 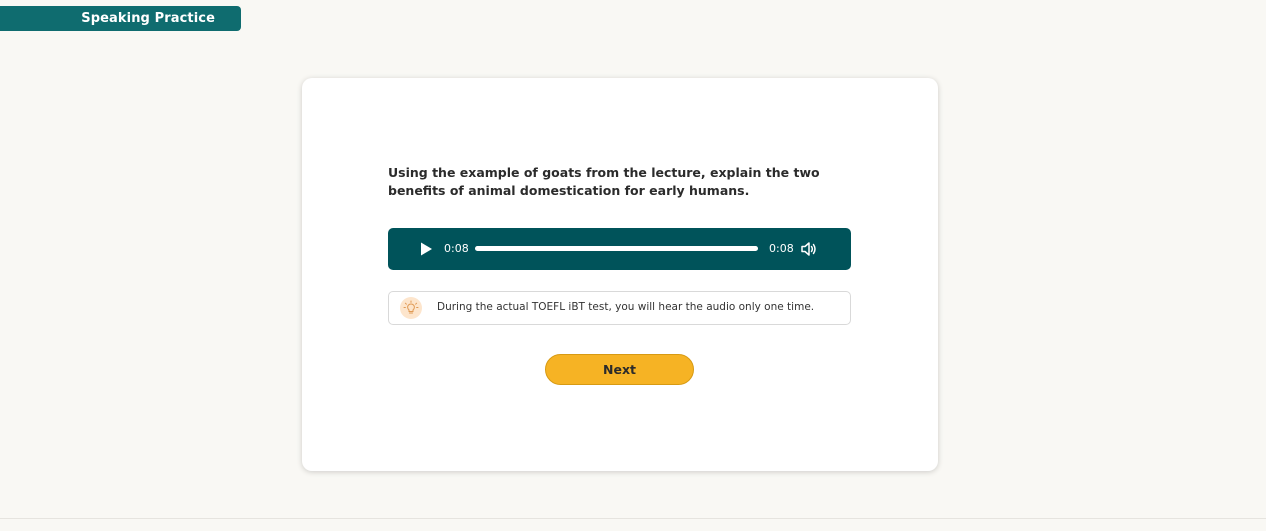 I want to click on section-title: Speaking Practice, so click(x=148, y=18).